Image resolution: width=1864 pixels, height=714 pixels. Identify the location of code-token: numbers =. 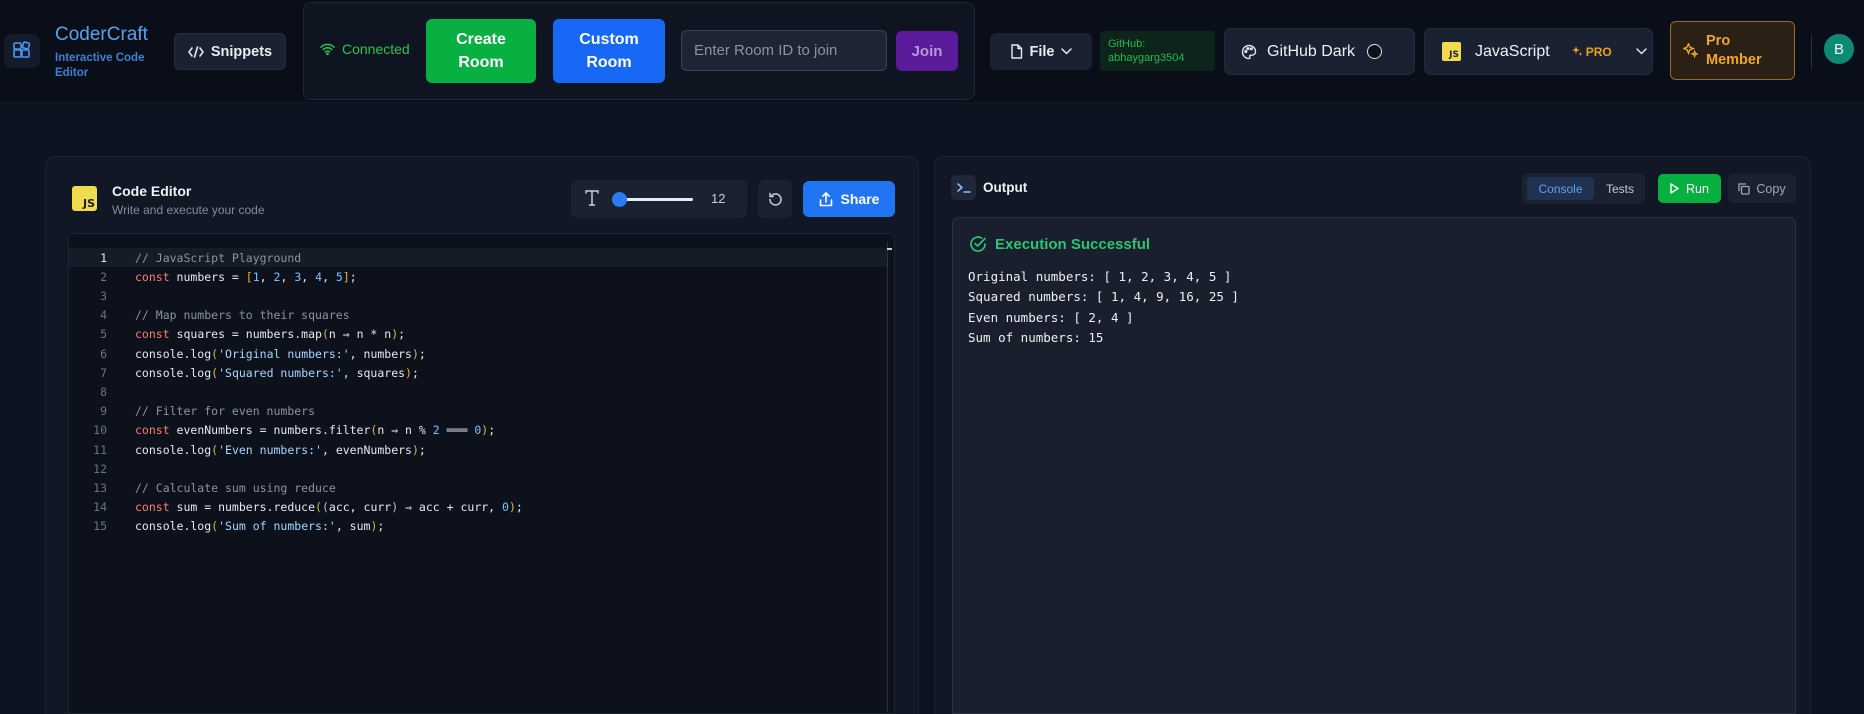
(207, 276).